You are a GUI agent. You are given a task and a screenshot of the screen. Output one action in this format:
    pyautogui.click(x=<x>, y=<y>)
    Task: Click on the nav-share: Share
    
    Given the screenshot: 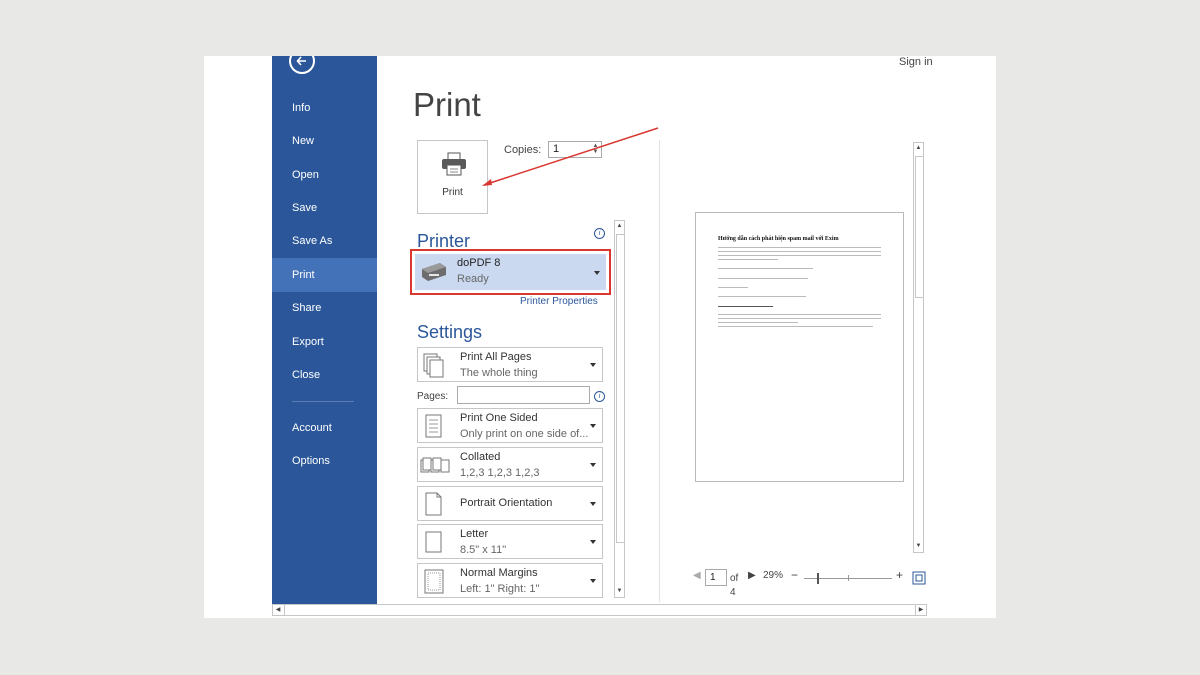 What is the action you would take?
    pyautogui.click(x=324, y=308)
    